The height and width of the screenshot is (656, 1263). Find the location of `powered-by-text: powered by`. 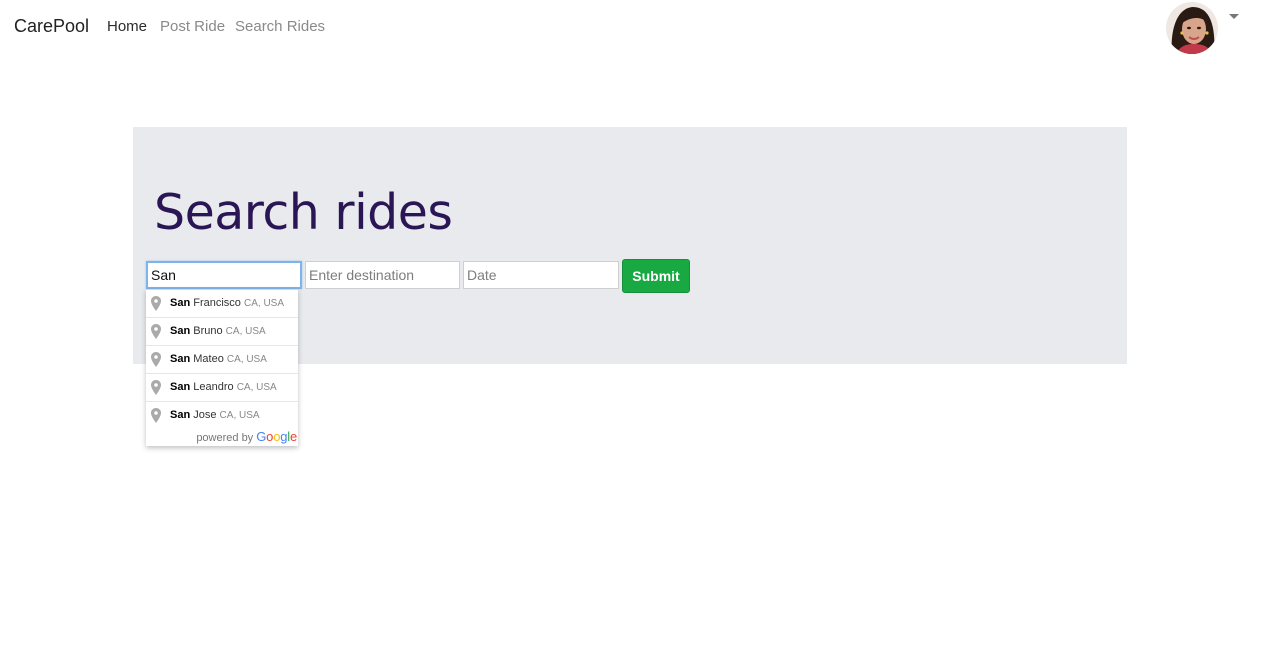

powered-by-text: powered by is located at coordinates (225, 438).